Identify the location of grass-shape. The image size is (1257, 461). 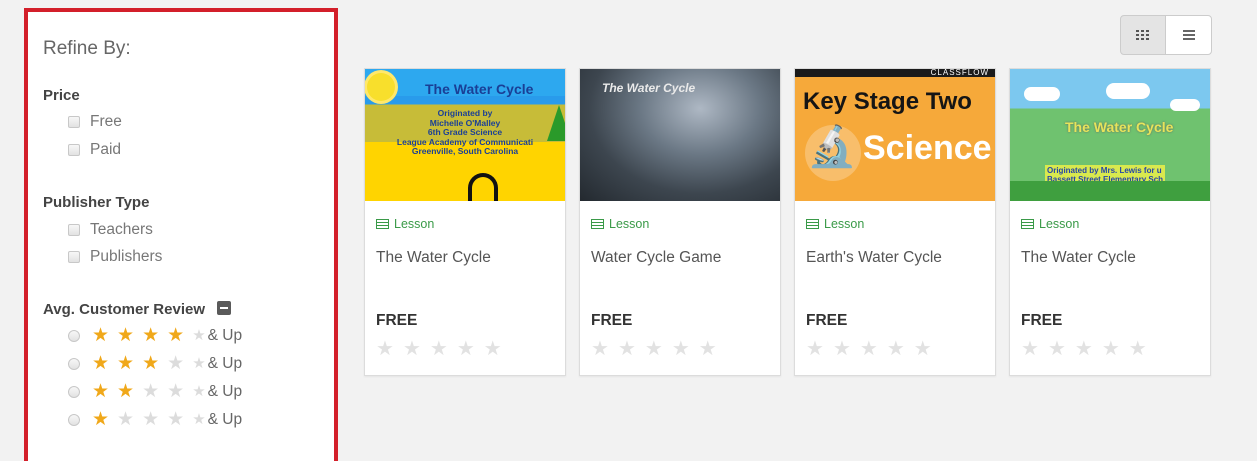
(1110, 191).